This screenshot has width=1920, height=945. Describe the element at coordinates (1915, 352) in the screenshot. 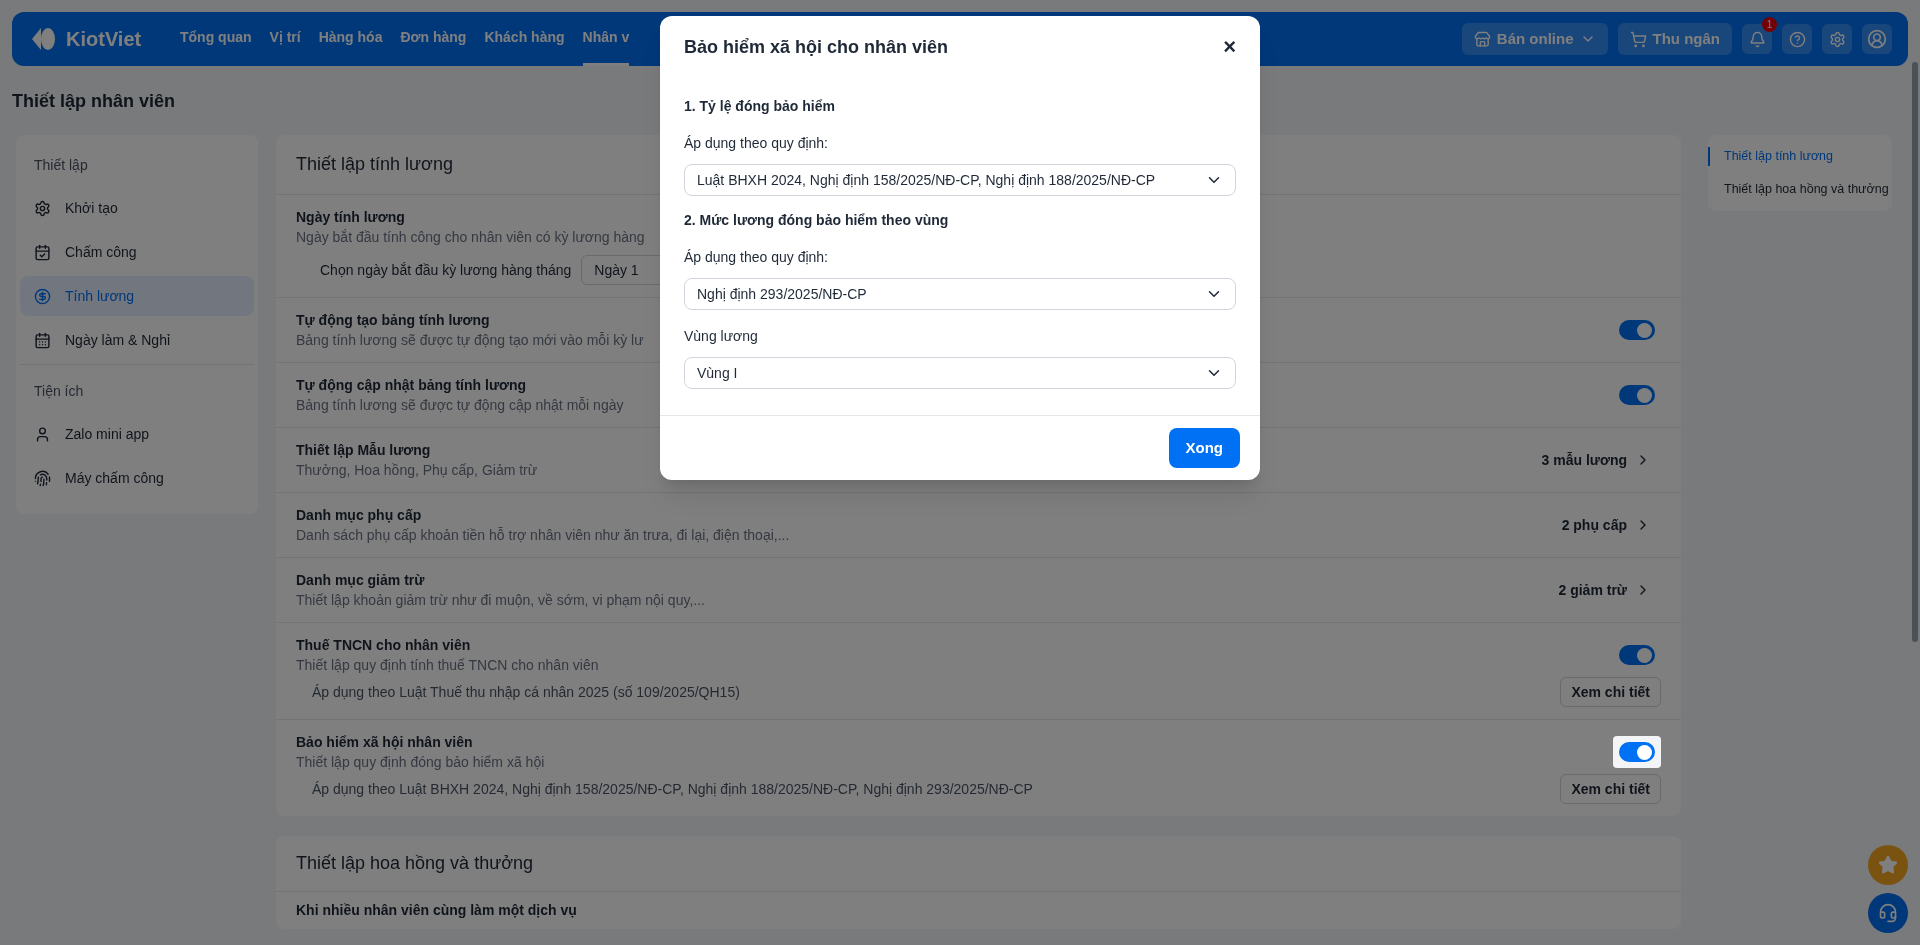

I see `scrollbar` at that location.